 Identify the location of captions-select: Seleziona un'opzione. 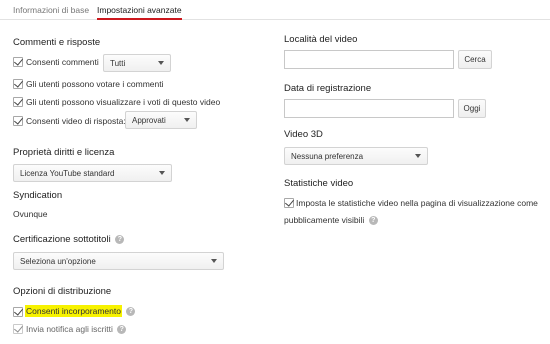
(118, 261).